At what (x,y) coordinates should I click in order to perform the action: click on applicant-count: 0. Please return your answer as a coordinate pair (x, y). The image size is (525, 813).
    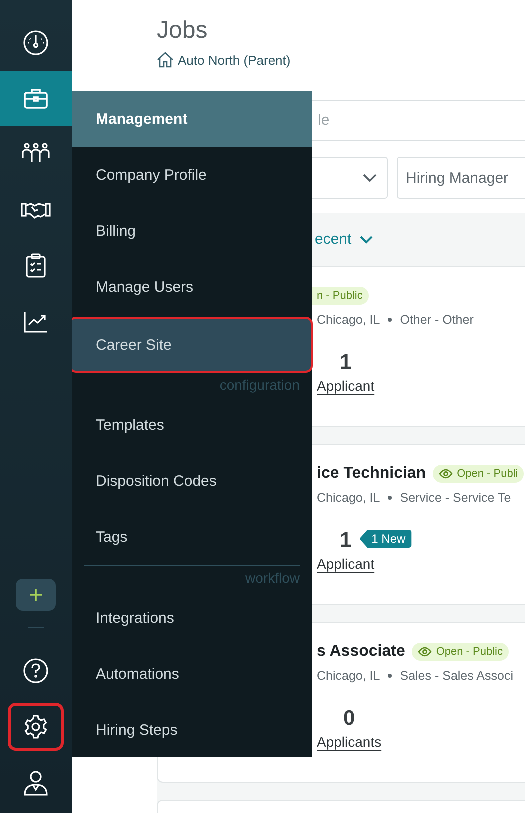
    Looking at the image, I should click on (349, 719).